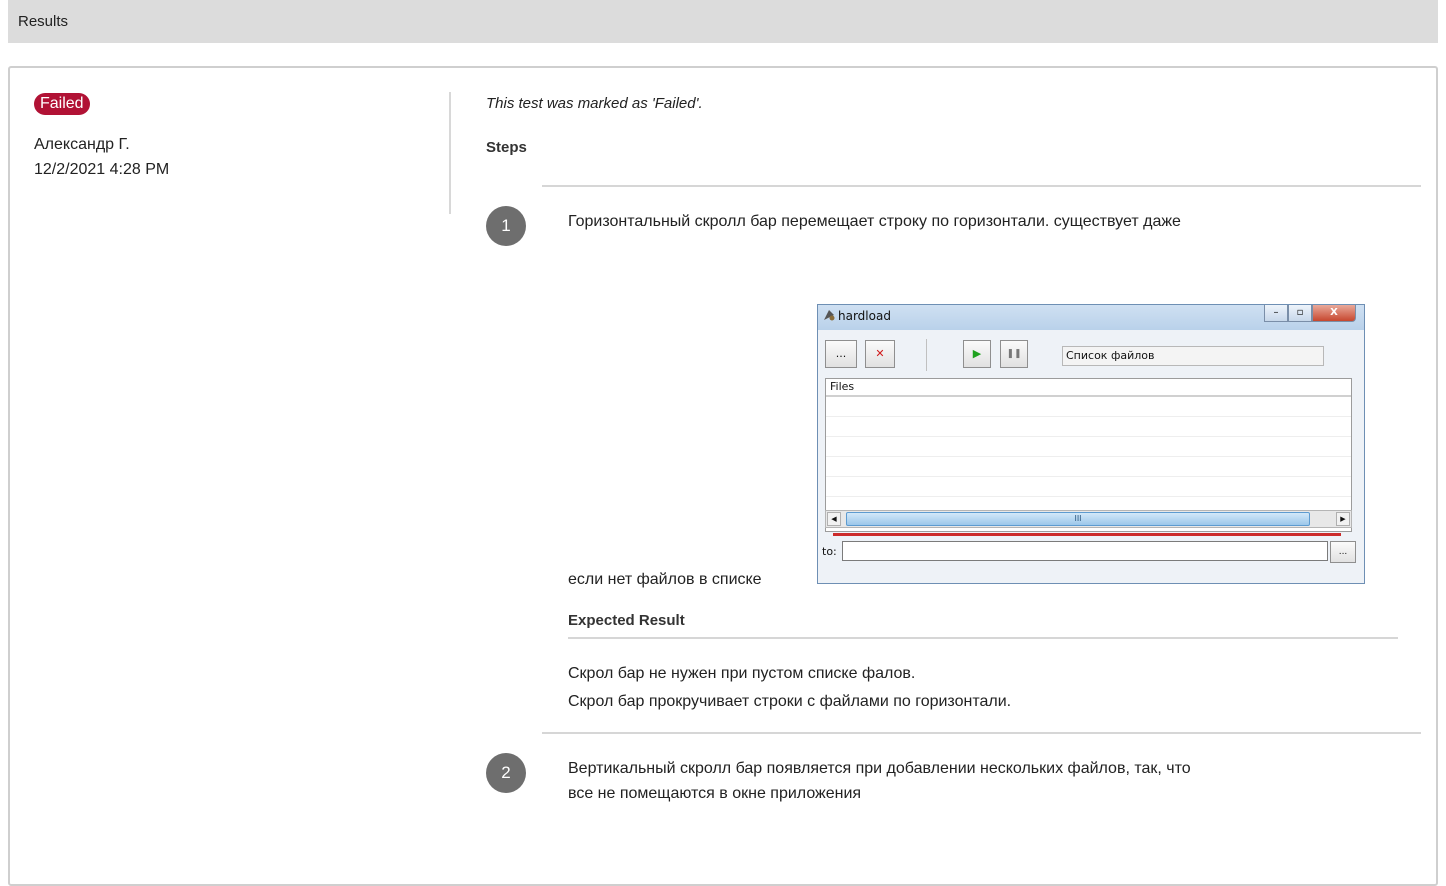 This screenshot has width=1446, height=886. Describe the element at coordinates (506, 147) in the screenshot. I see `steps-title: Steps` at that location.